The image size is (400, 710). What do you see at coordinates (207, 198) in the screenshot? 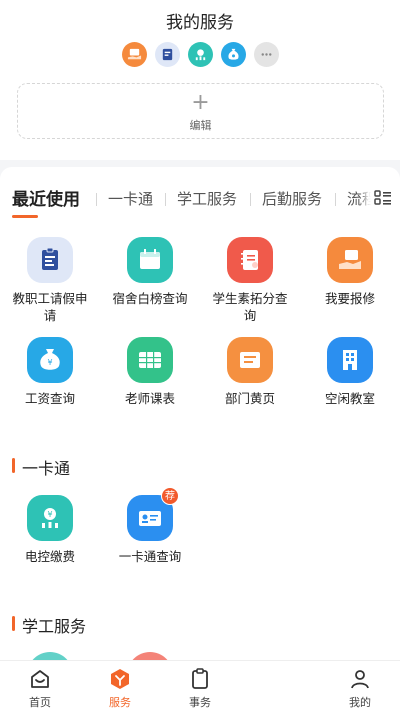
I see `tab-student-affairs: 学工服务` at bounding box center [207, 198].